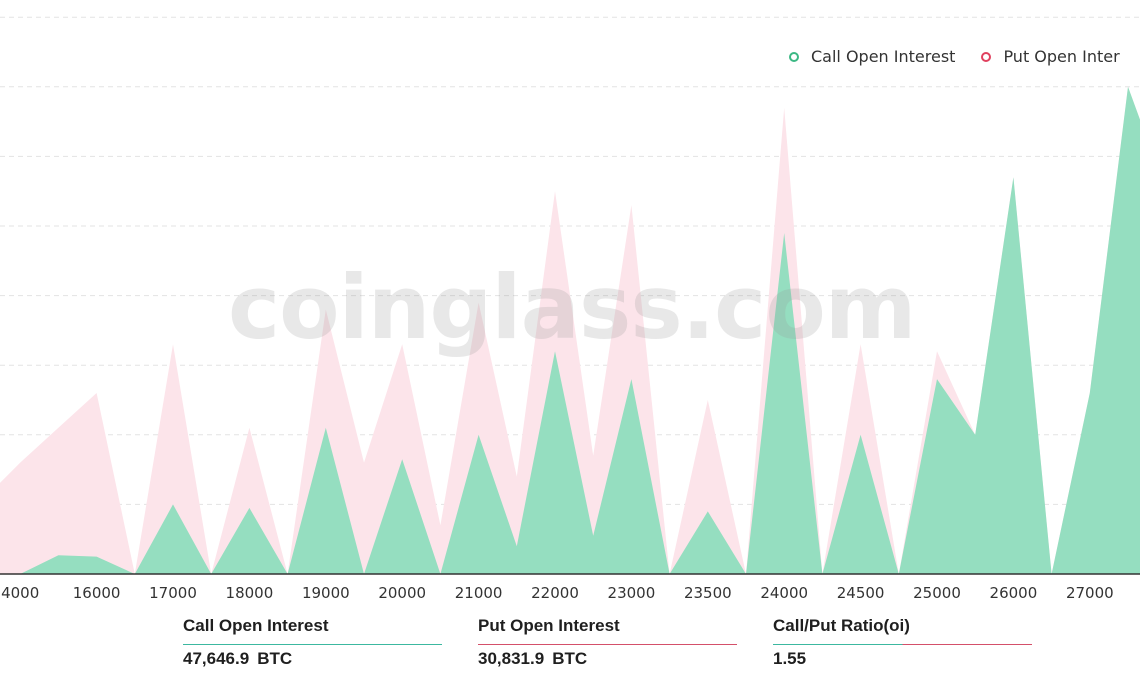 The height and width of the screenshot is (694, 1140). Describe the element at coordinates (256, 625) in the screenshot. I see `stat-title: Call Open Interest` at that location.